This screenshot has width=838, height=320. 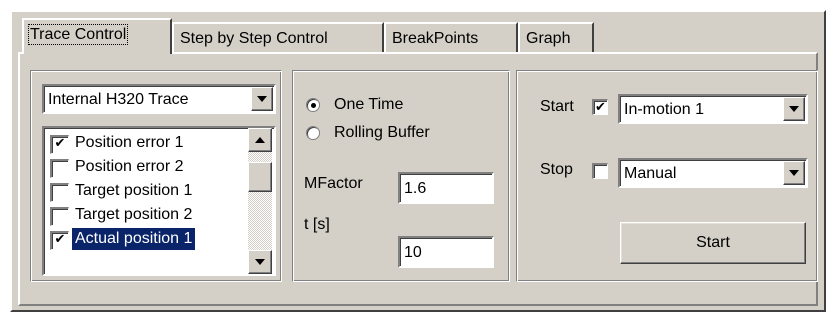 What do you see at coordinates (600, 107) in the screenshot?
I see `start-trigger-checkbox: ✔` at bounding box center [600, 107].